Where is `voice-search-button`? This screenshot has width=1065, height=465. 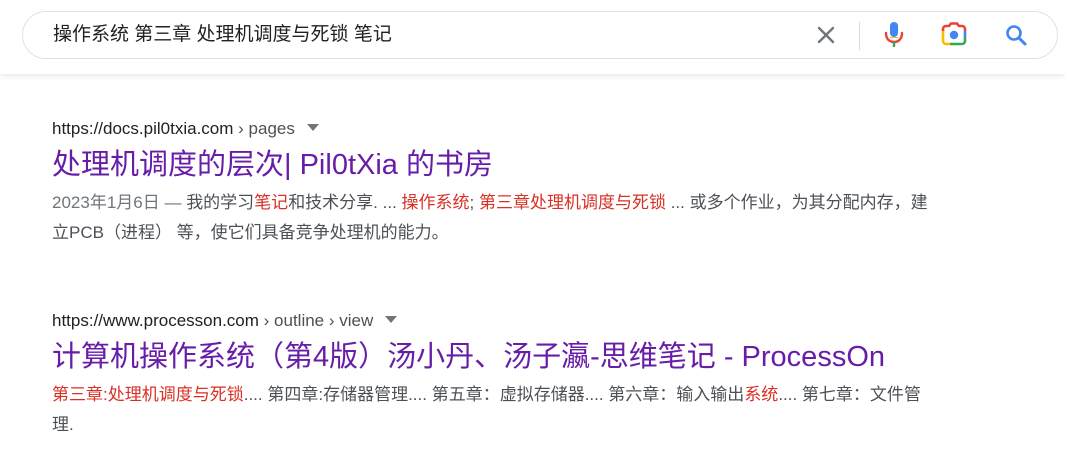 voice-search-button is located at coordinates (894, 35).